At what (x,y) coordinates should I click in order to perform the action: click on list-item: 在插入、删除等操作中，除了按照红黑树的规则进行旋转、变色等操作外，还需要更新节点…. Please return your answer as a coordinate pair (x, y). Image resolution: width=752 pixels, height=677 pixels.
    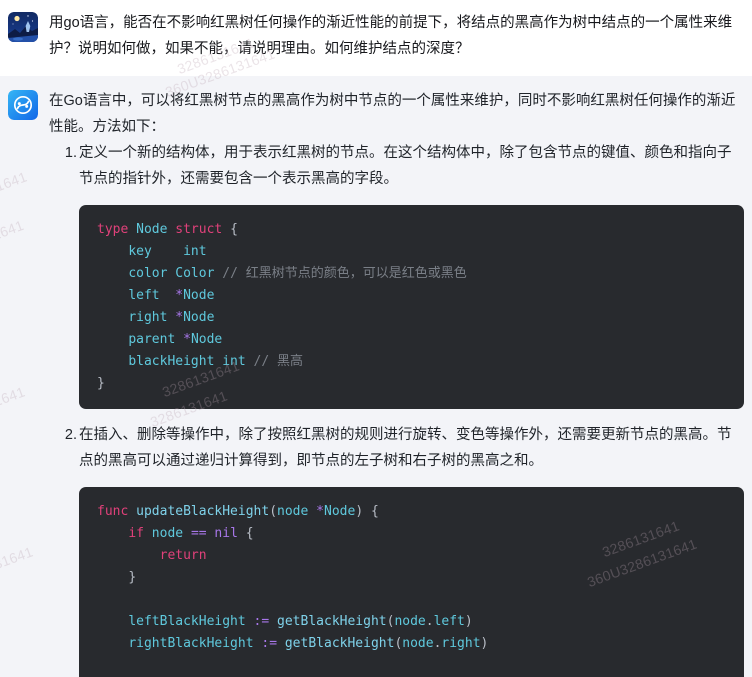
    Looking at the image, I should click on (400, 448).